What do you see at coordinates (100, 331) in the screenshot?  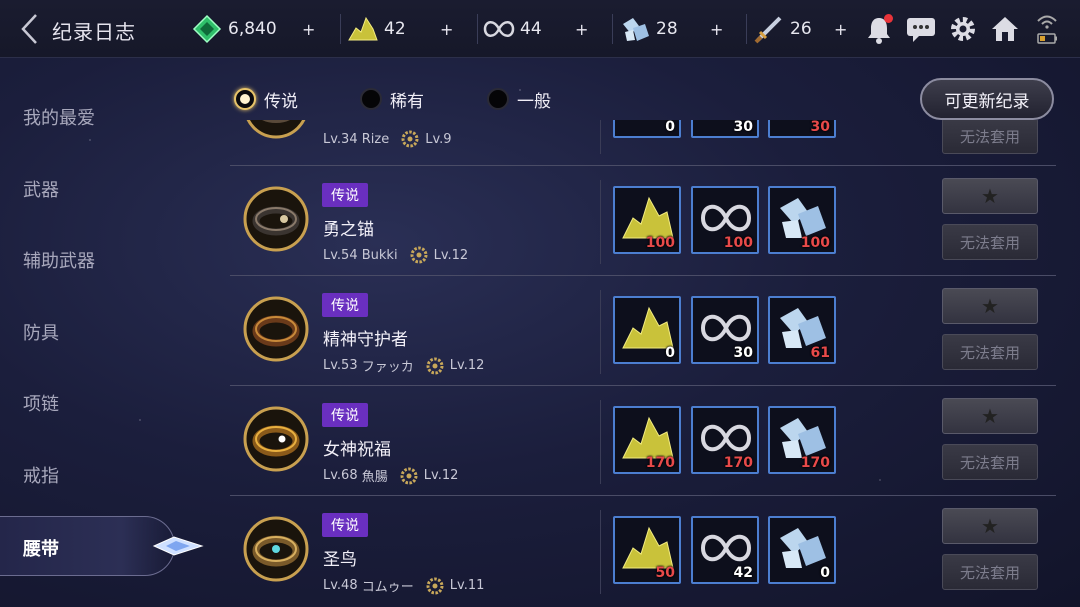 I see `sidebar-item-armor: 防具` at bounding box center [100, 331].